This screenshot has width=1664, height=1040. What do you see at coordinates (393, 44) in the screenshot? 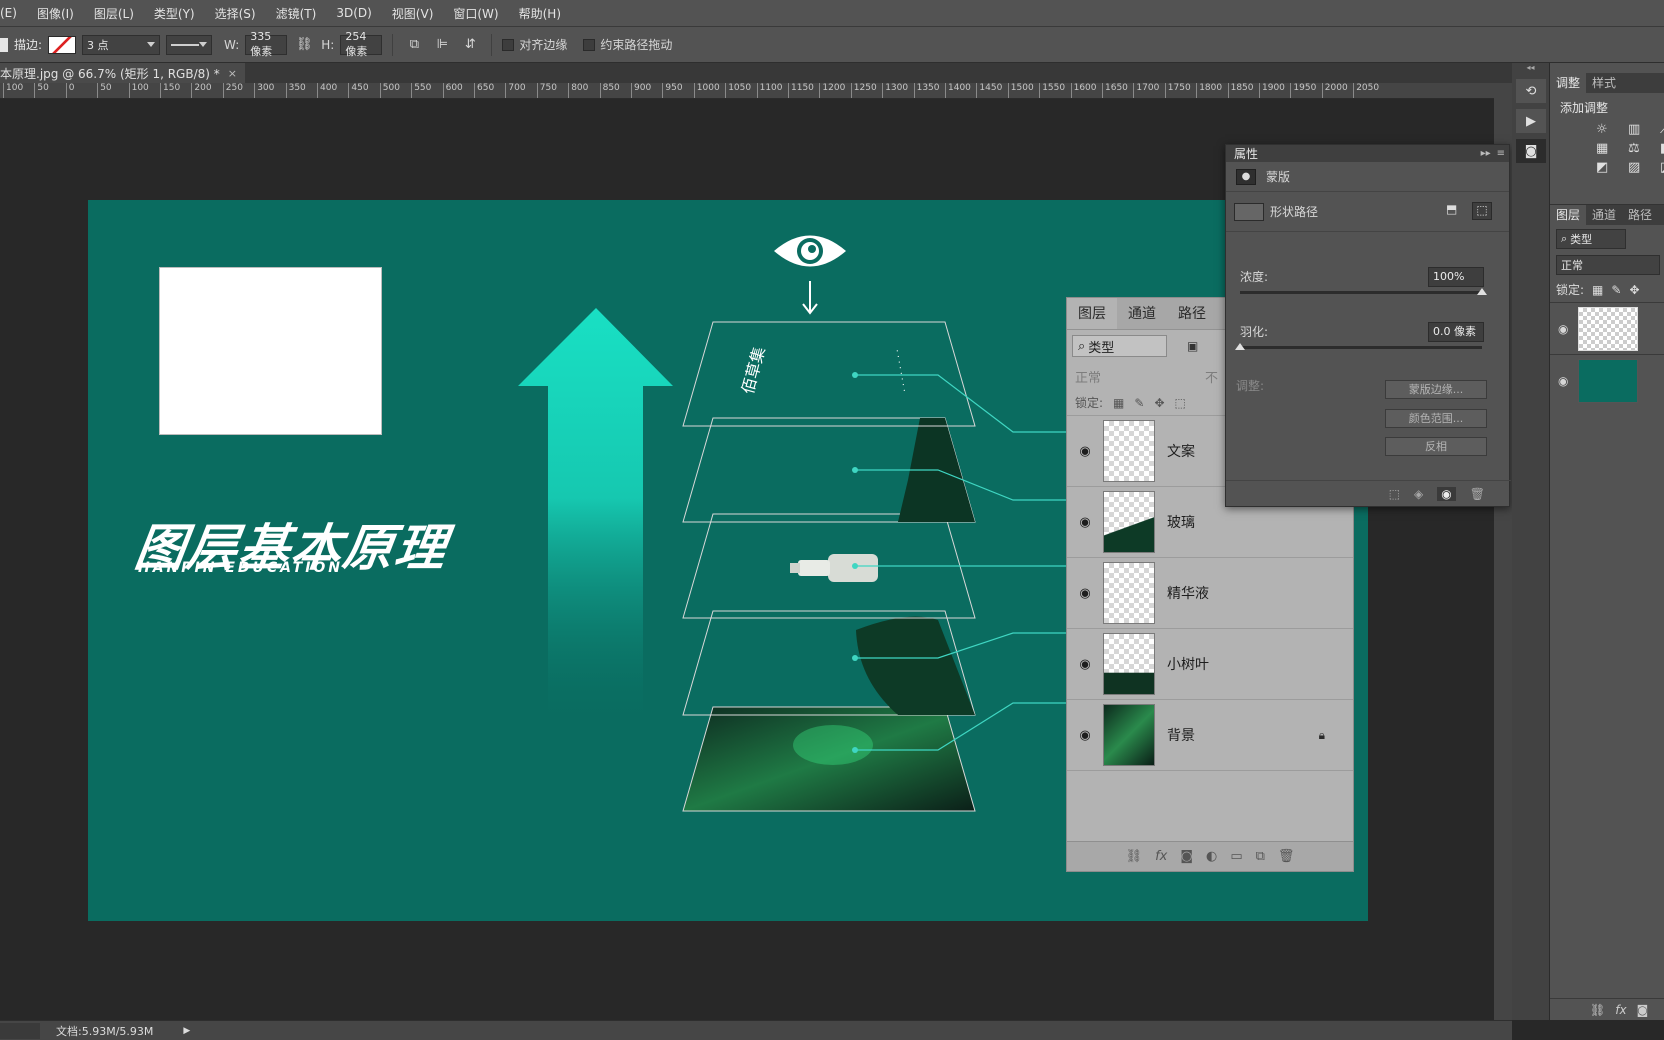
I see `divider` at bounding box center [393, 44].